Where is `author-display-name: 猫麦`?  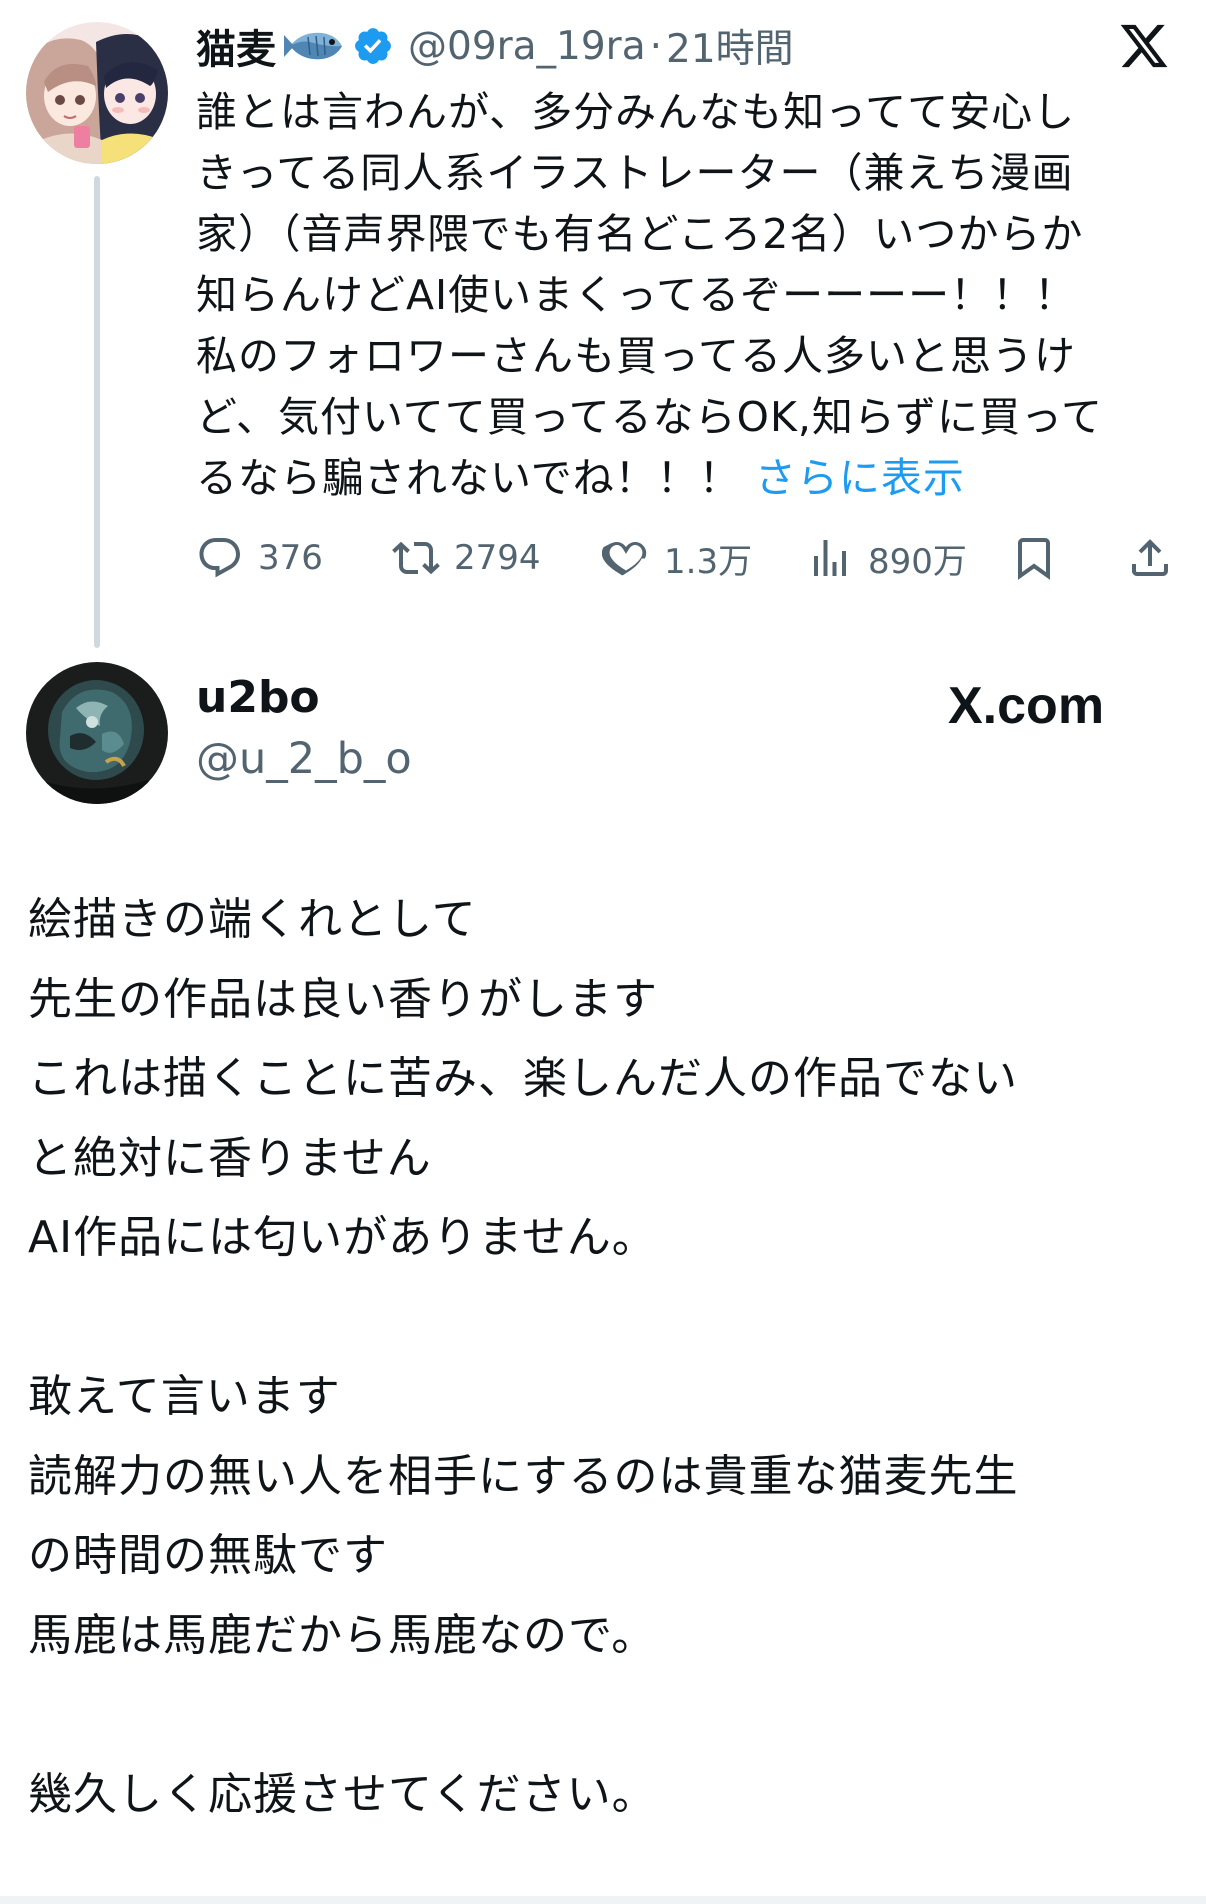
author-display-name: 猫麦 is located at coordinates (236, 46).